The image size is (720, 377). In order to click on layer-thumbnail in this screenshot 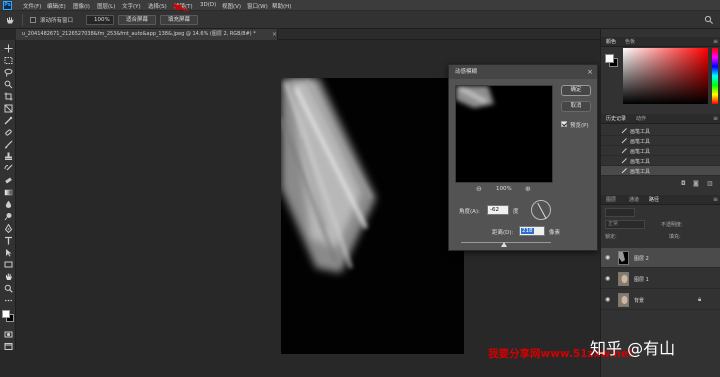, I will do `click(623, 279)`.